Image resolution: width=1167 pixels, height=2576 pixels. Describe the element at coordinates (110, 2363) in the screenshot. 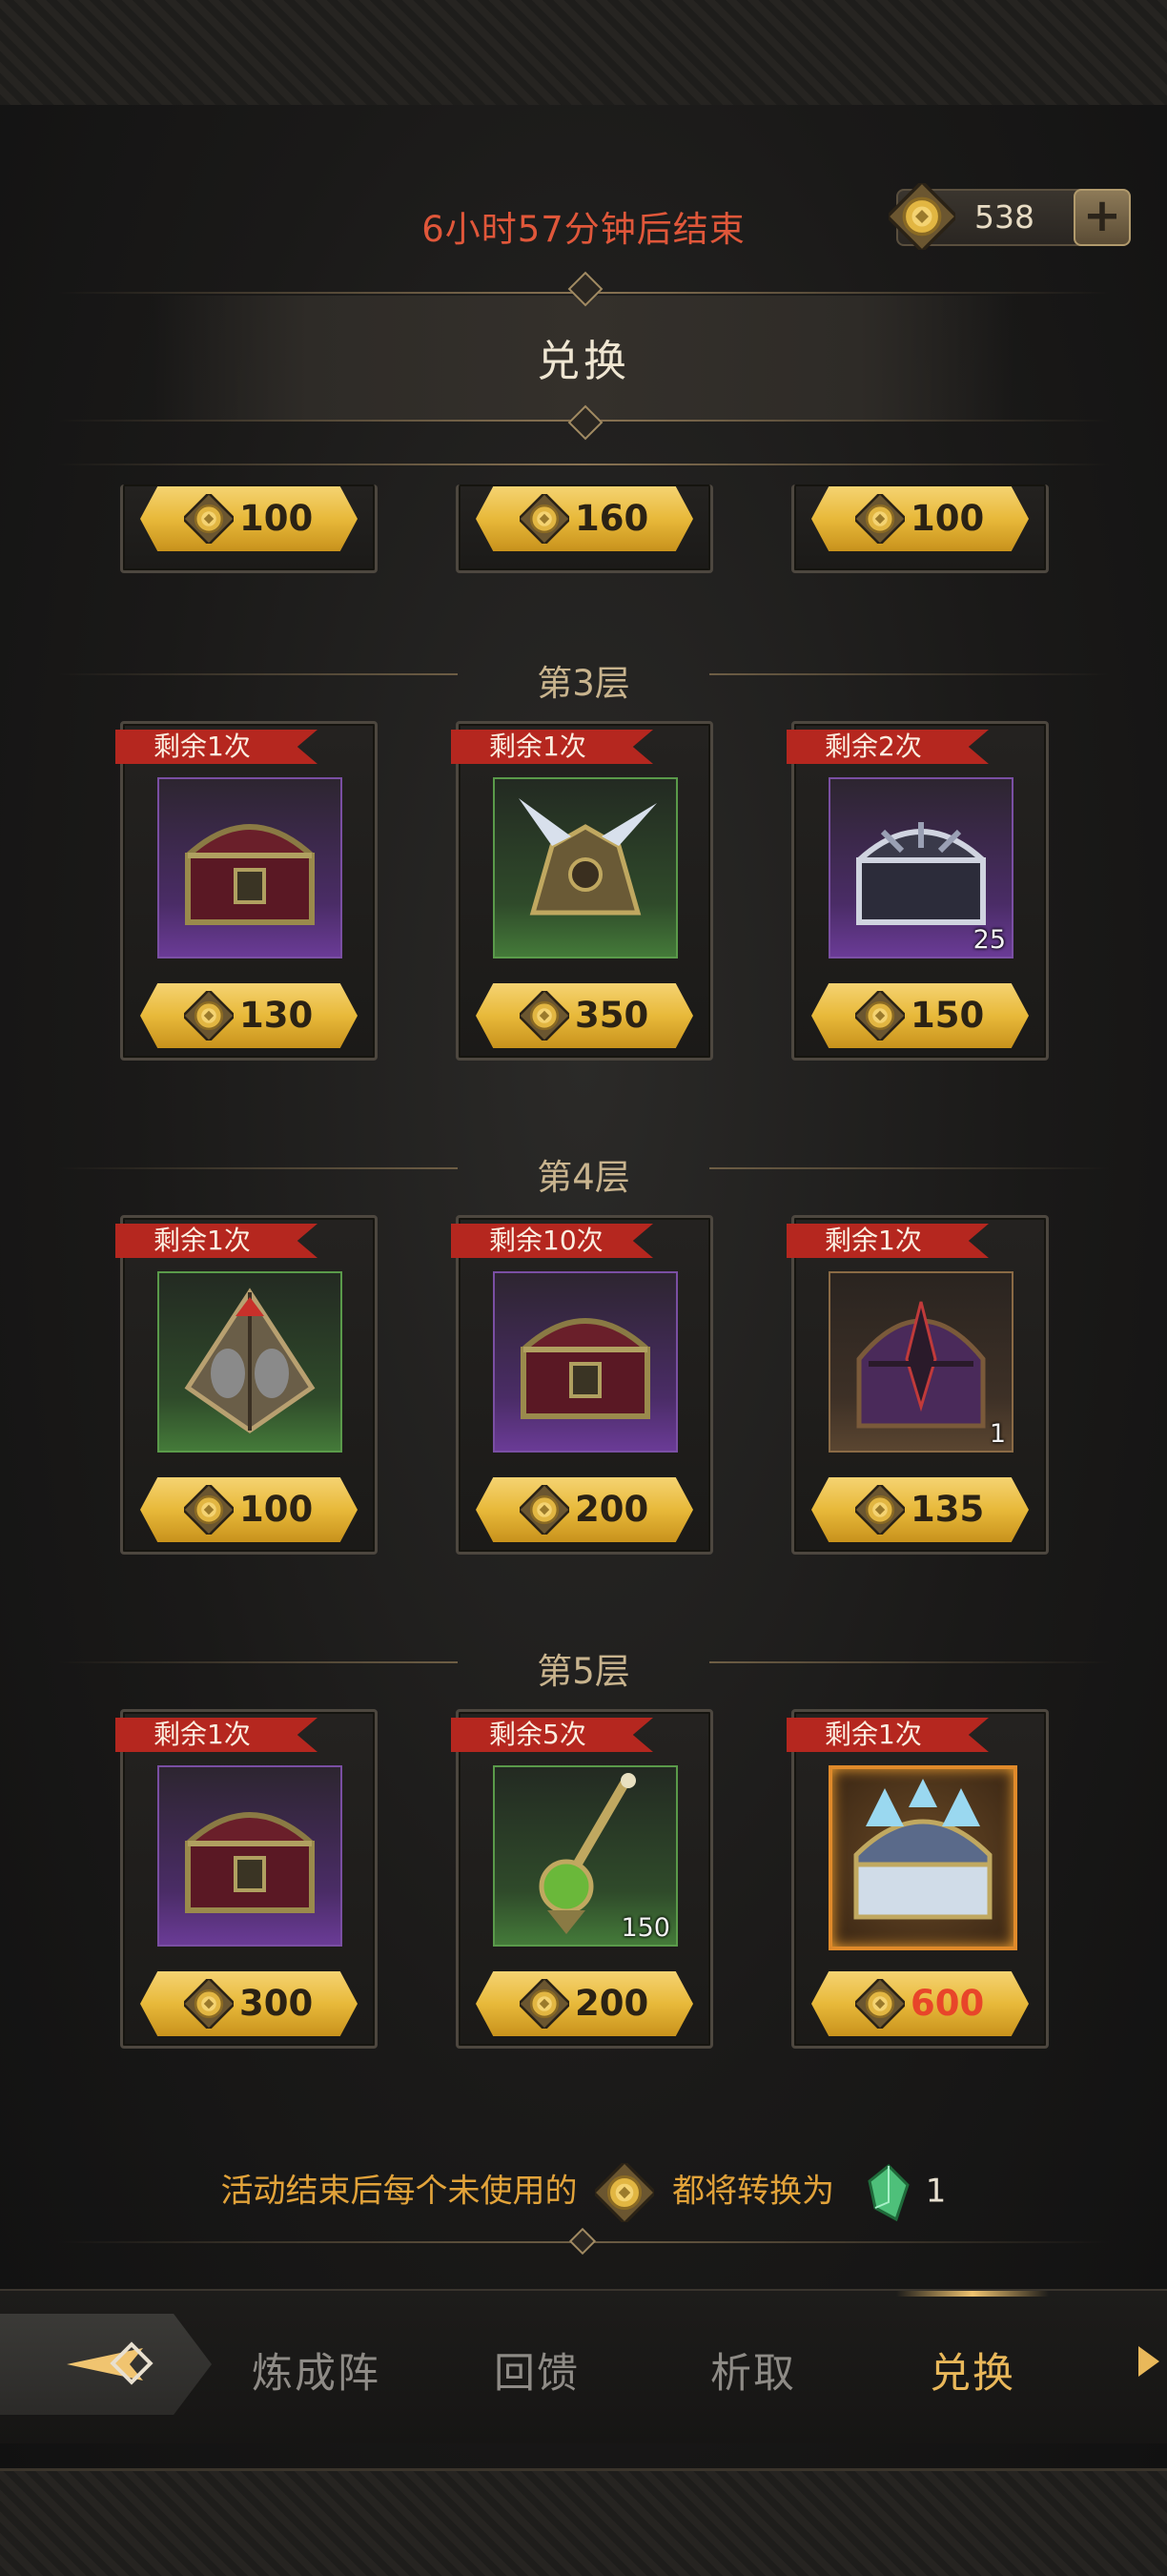

I see `diamond-arrow-back-icon` at that location.